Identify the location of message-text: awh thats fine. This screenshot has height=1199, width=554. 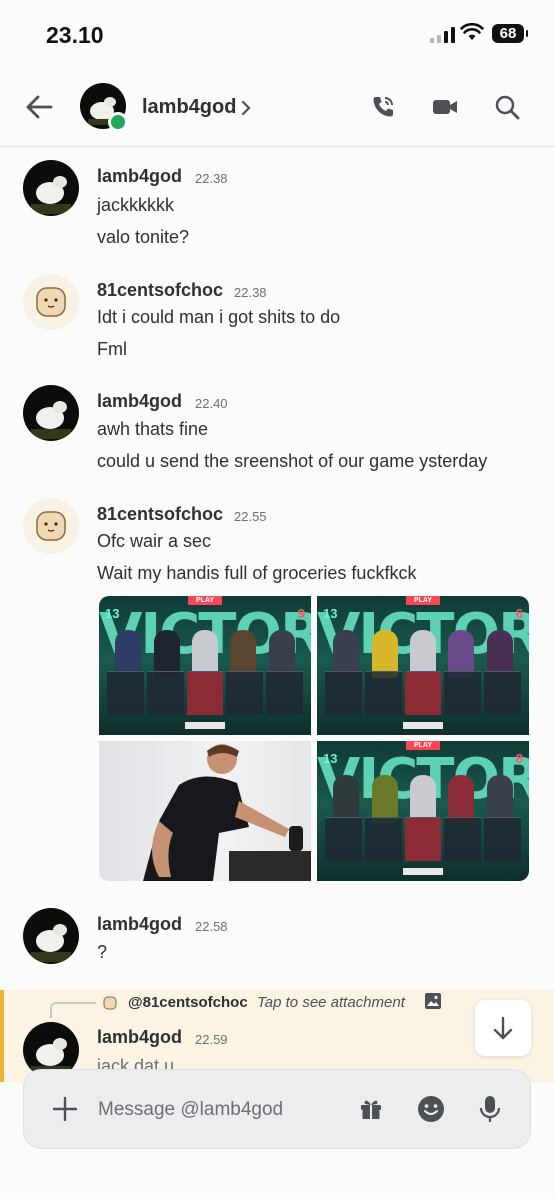
(153, 429).